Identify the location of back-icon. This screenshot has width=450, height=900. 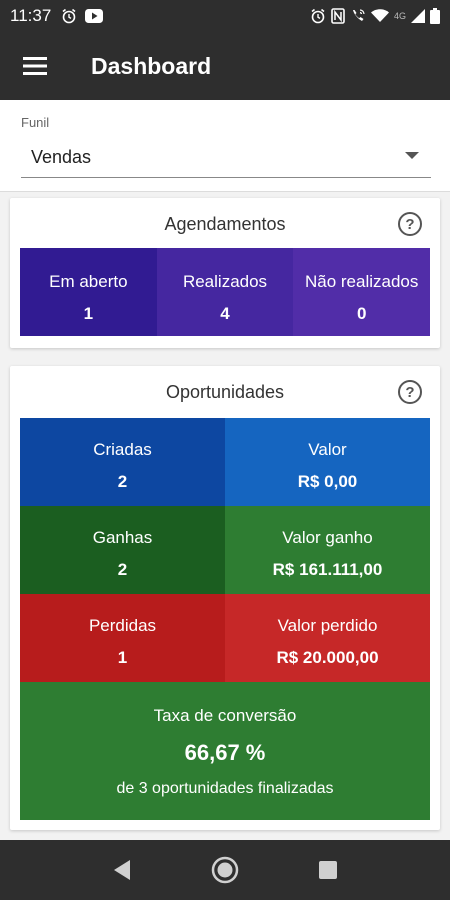
(121, 870).